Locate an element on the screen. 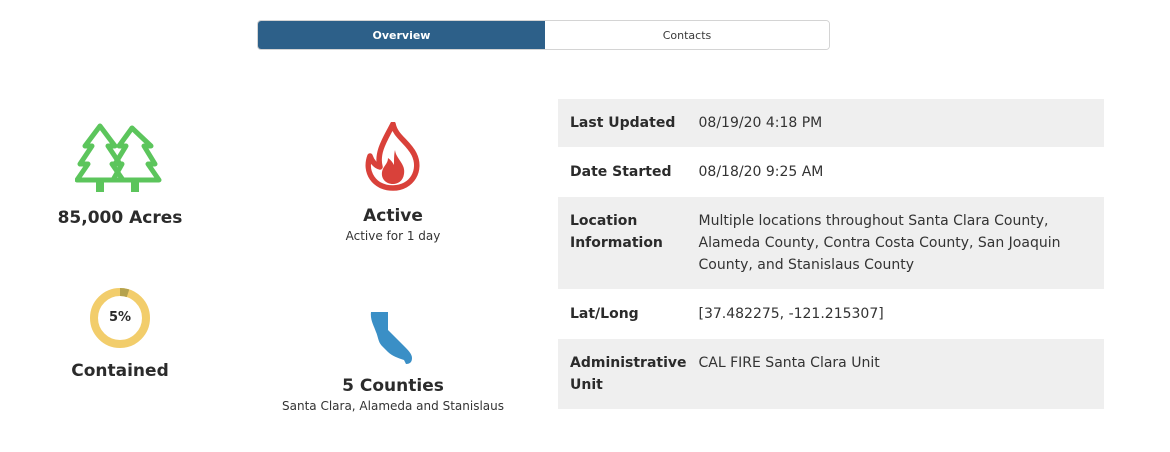 Image resolution: width=1170 pixels, height=452 pixels. tab-overview: Overview is located at coordinates (401, 35).